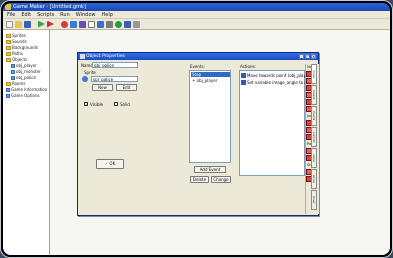 Image resolution: width=393 pixels, height=258 pixels. I want to click on tree-label: obj_player, so click(26, 65).